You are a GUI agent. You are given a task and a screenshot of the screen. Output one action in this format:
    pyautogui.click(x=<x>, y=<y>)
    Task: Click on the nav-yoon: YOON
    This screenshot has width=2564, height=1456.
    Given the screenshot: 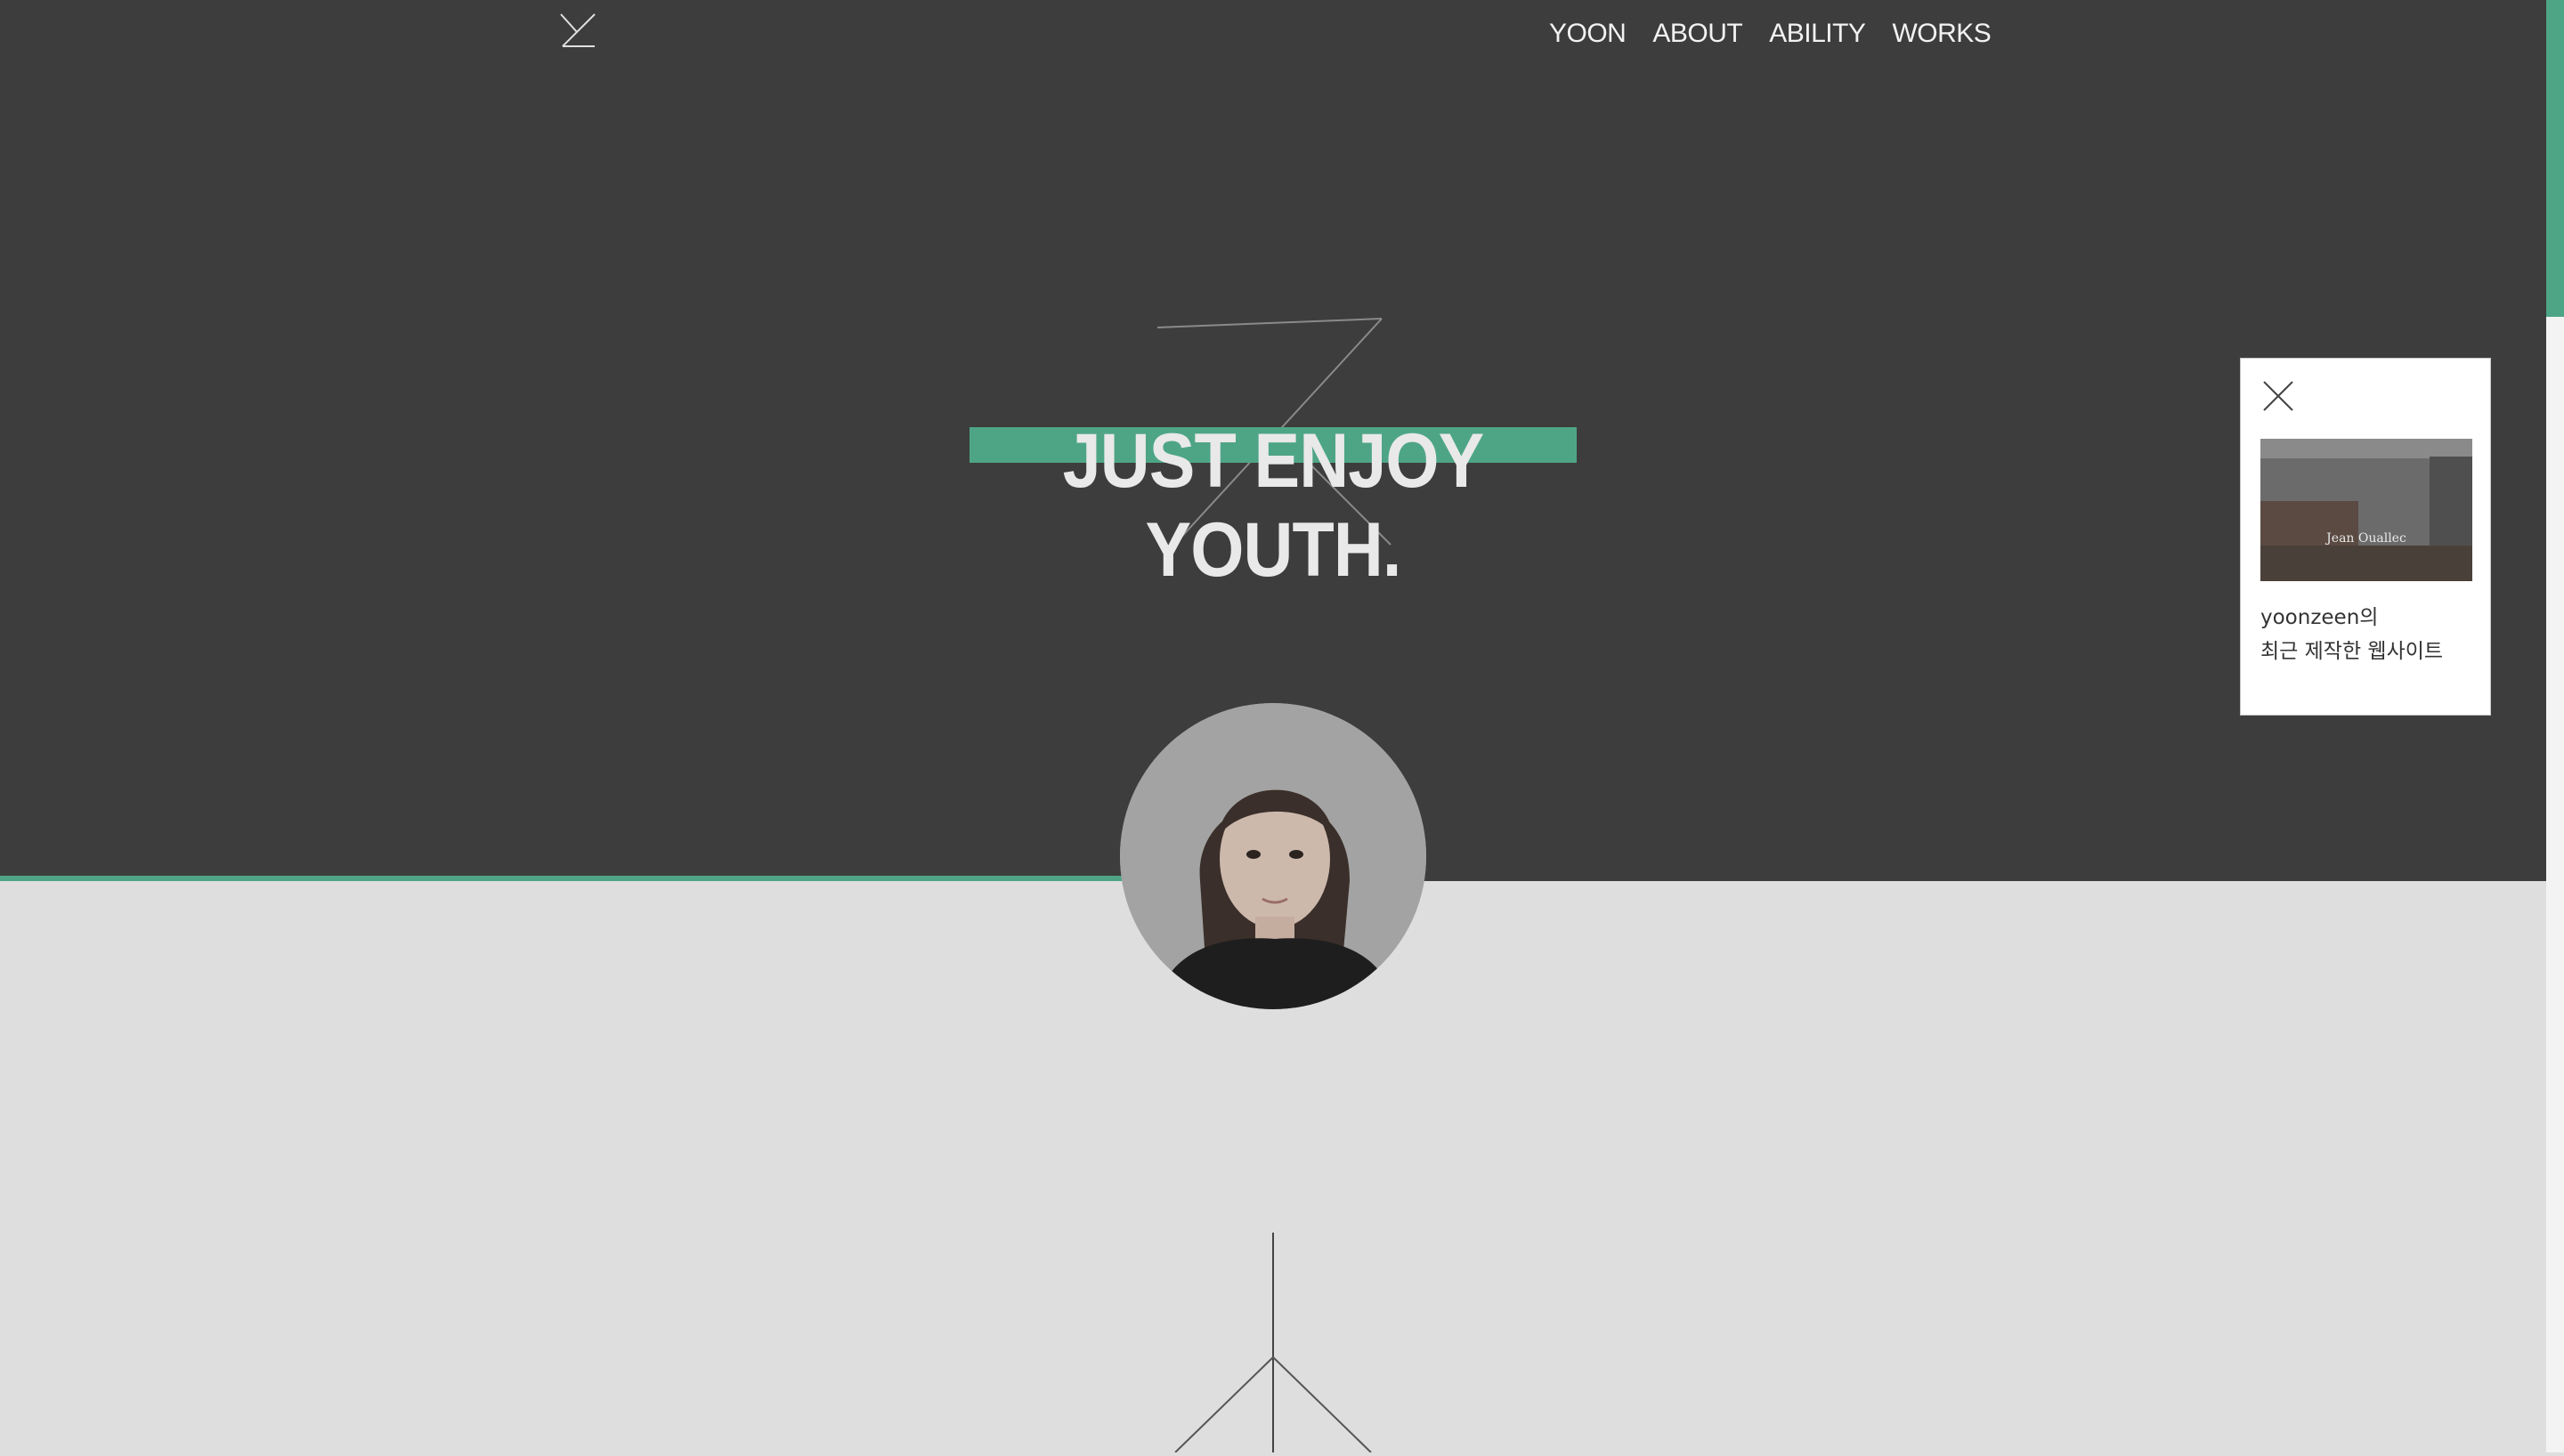 What is the action you would take?
    pyautogui.click(x=1588, y=33)
    